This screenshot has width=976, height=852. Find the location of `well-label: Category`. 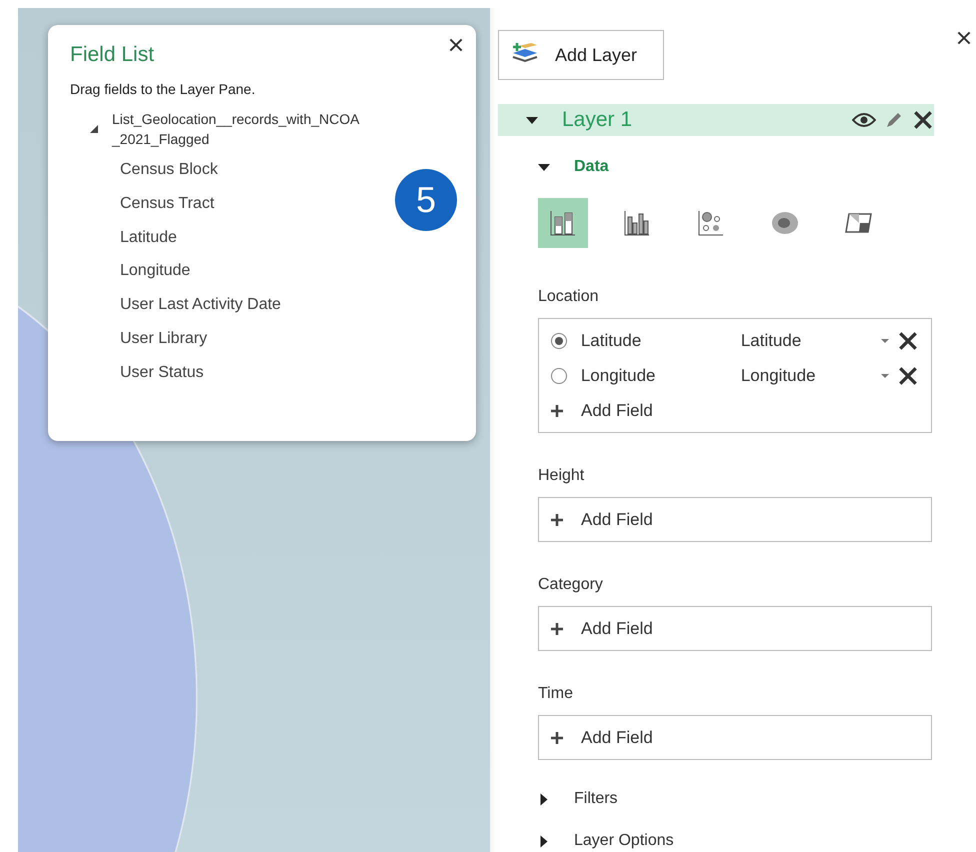

well-label: Category is located at coordinates (571, 585).